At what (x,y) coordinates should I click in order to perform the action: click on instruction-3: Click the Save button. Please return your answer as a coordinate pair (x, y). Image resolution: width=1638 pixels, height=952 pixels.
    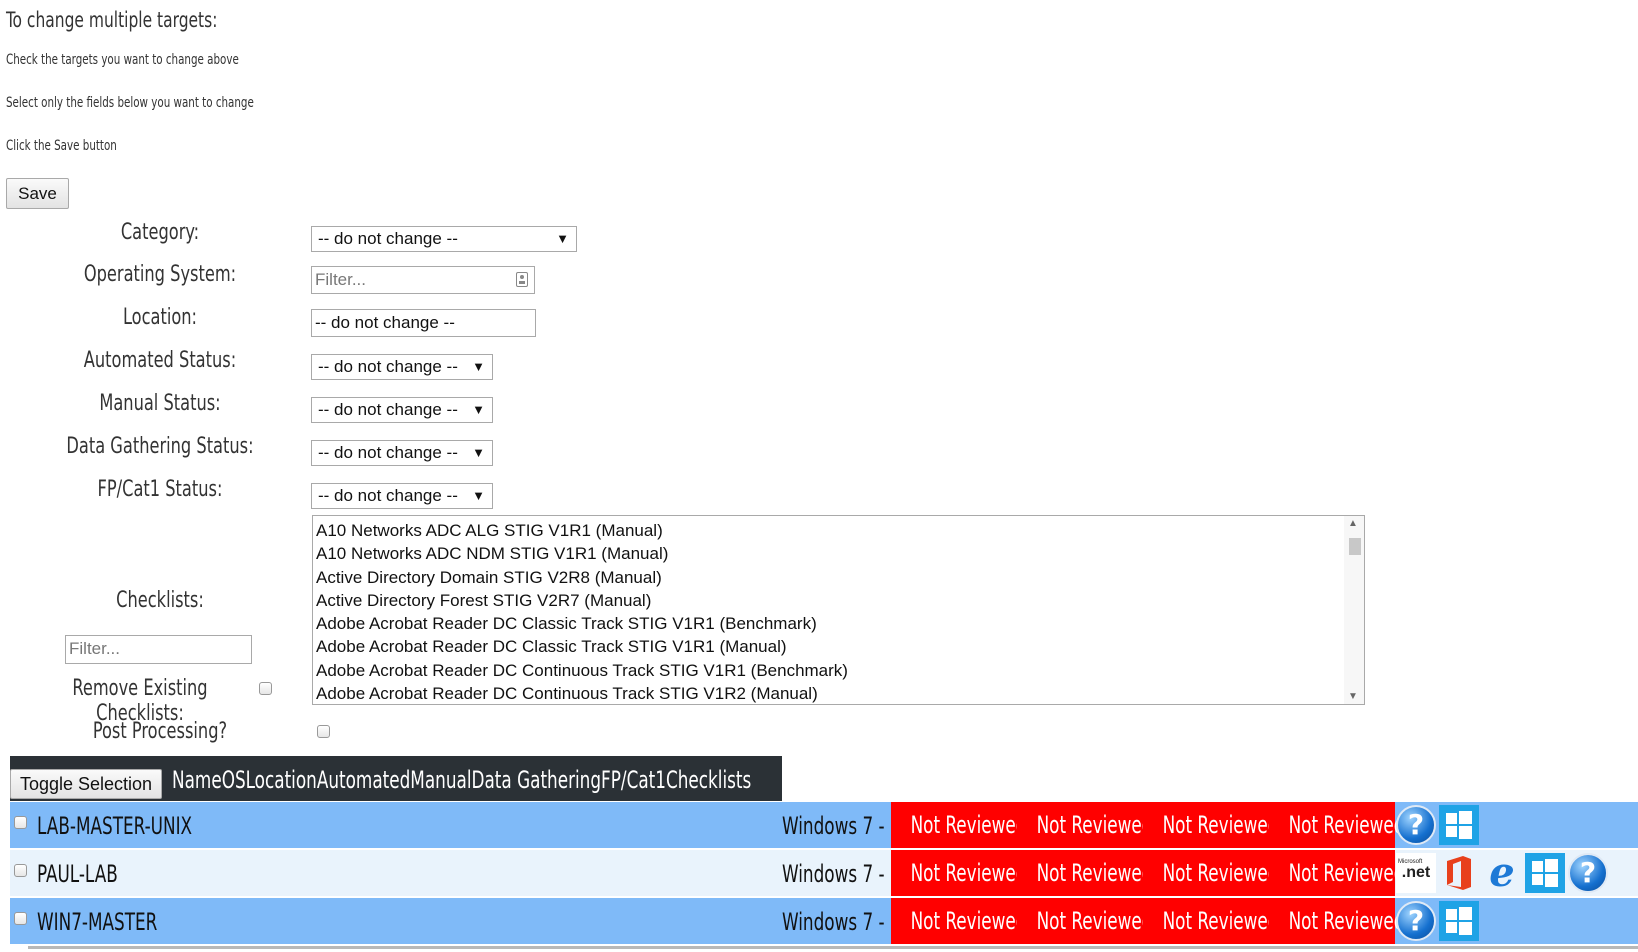
    Looking at the image, I should click on (61, 146).